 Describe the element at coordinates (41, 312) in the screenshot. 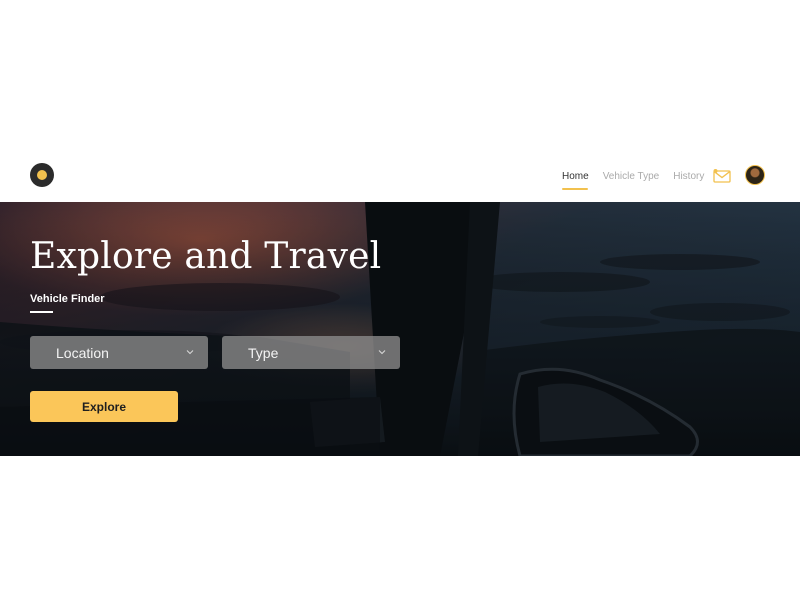

I see `subtitle-underline` at that location.